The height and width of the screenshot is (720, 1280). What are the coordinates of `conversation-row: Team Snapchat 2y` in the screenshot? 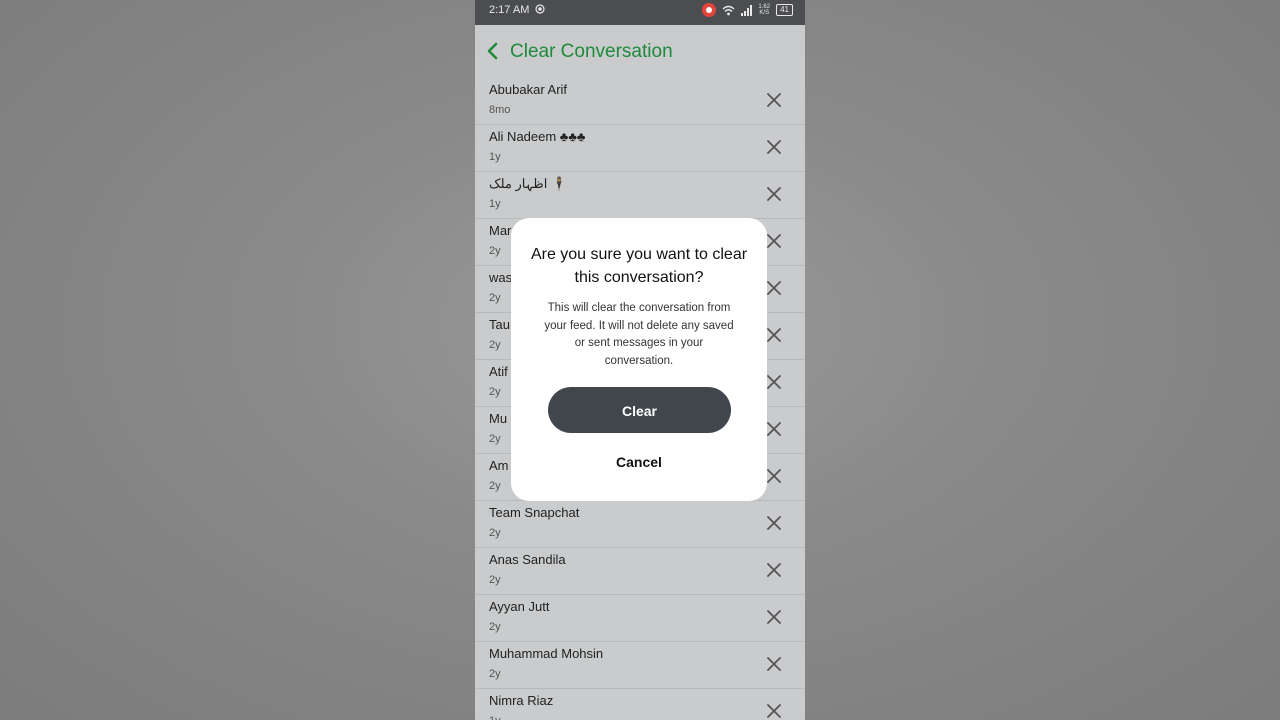 It's located at (640, 524).